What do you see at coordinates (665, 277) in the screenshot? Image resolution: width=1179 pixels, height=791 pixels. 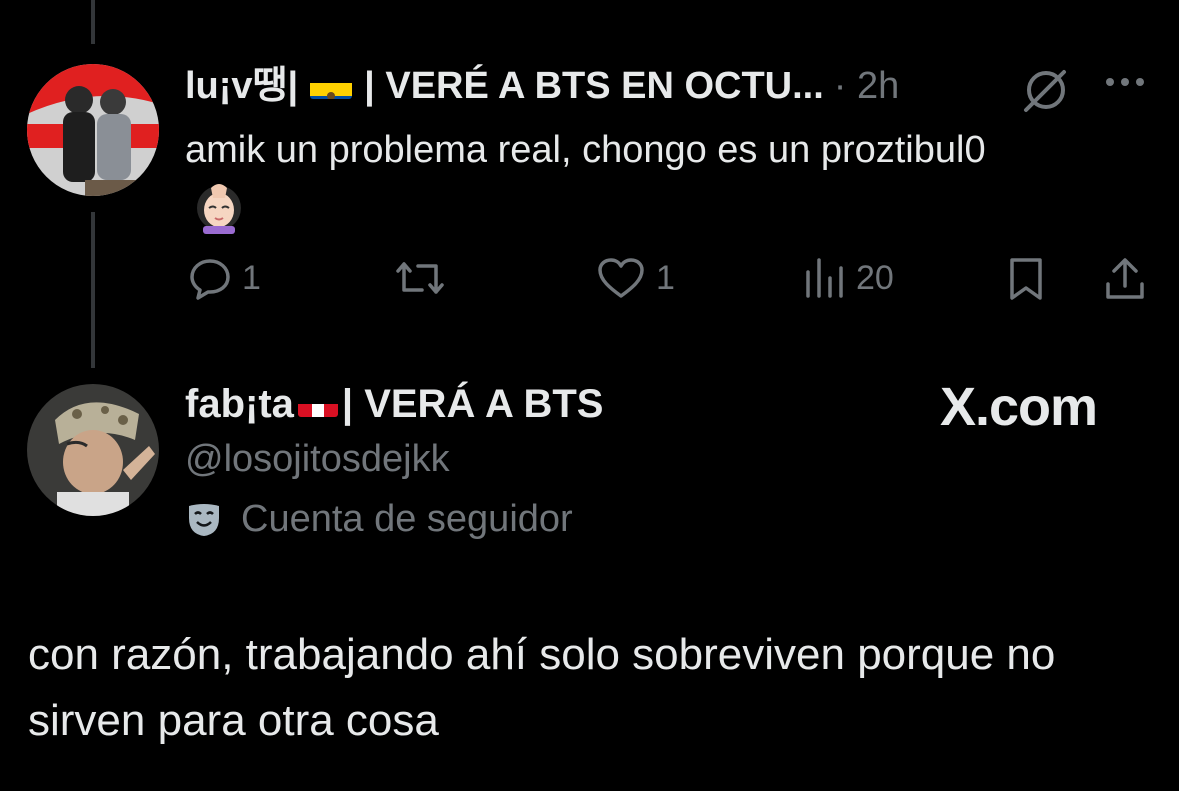 I see `like-count: 1` at bounding box center [665, 277].